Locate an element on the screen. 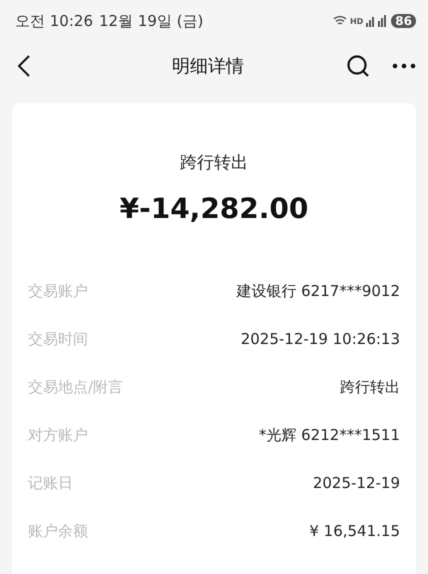  detail-value: 2025-12-19 10:26:13 is located at coordinates (320, 339).